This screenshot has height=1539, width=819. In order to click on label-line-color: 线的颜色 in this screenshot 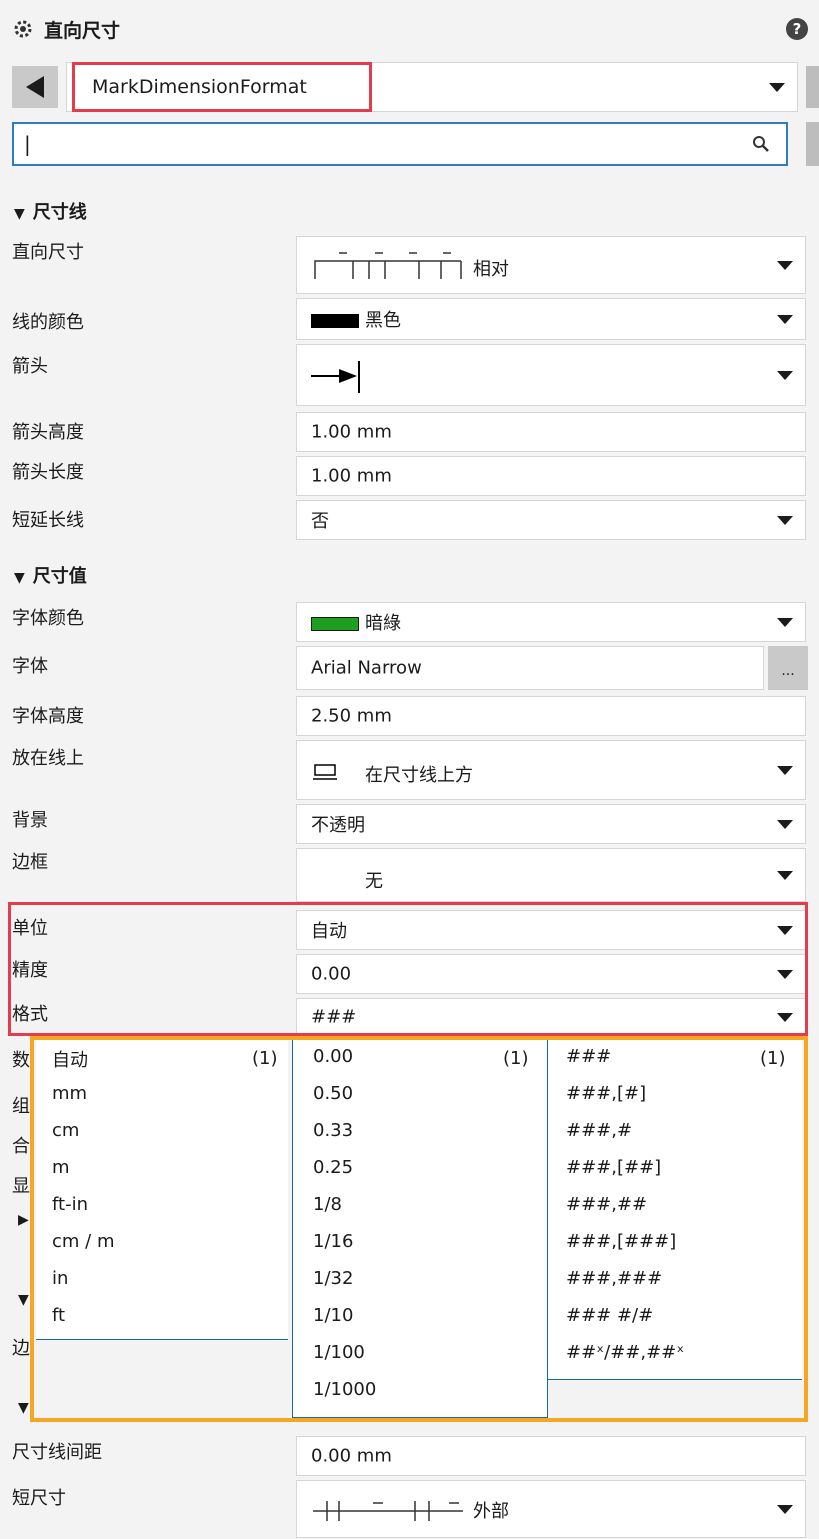, I will do `click(48, 322)`.